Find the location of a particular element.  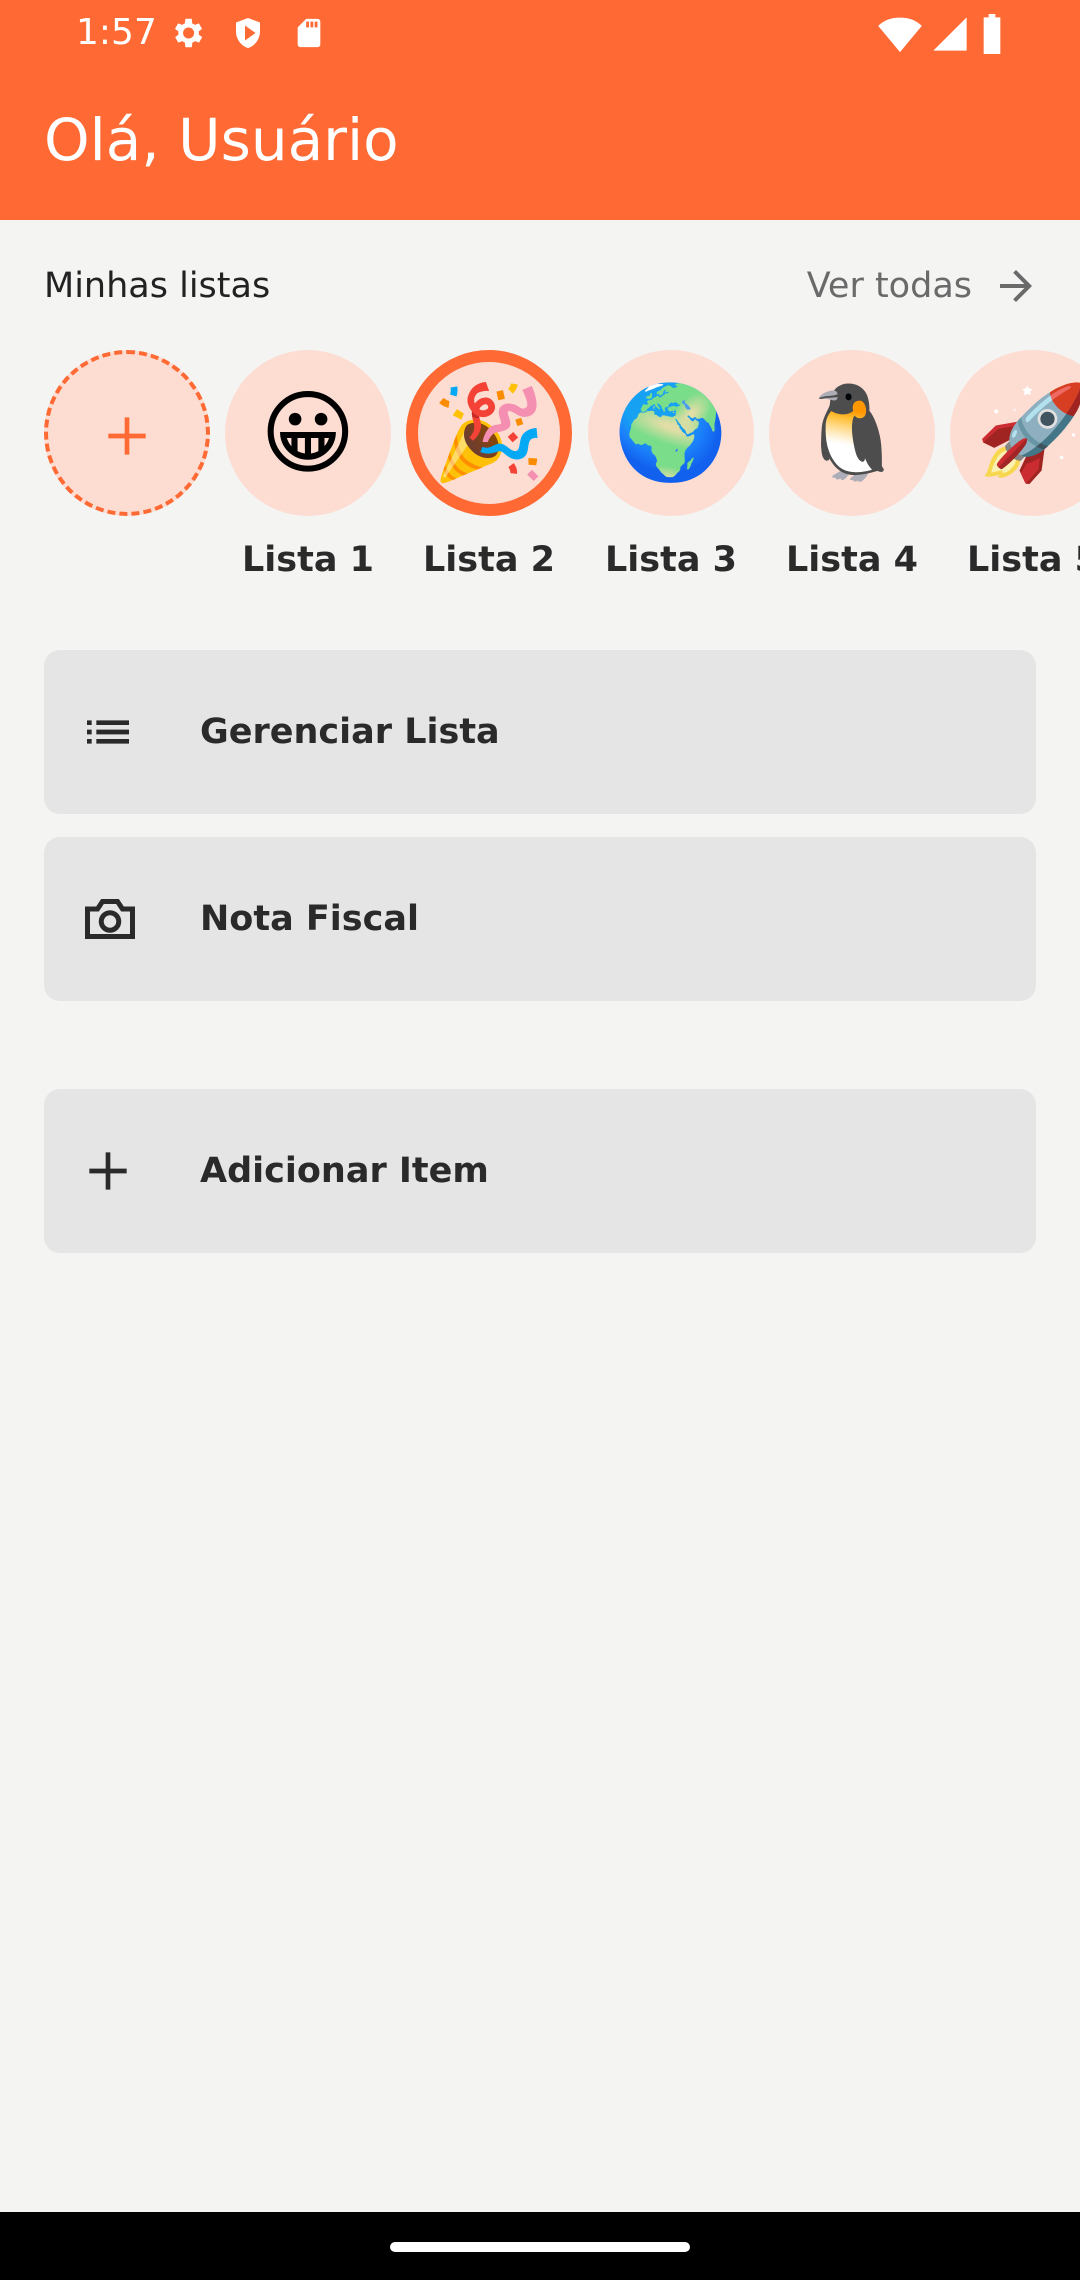

list-label: Lista 5 is located at coordinates (1023, 560).